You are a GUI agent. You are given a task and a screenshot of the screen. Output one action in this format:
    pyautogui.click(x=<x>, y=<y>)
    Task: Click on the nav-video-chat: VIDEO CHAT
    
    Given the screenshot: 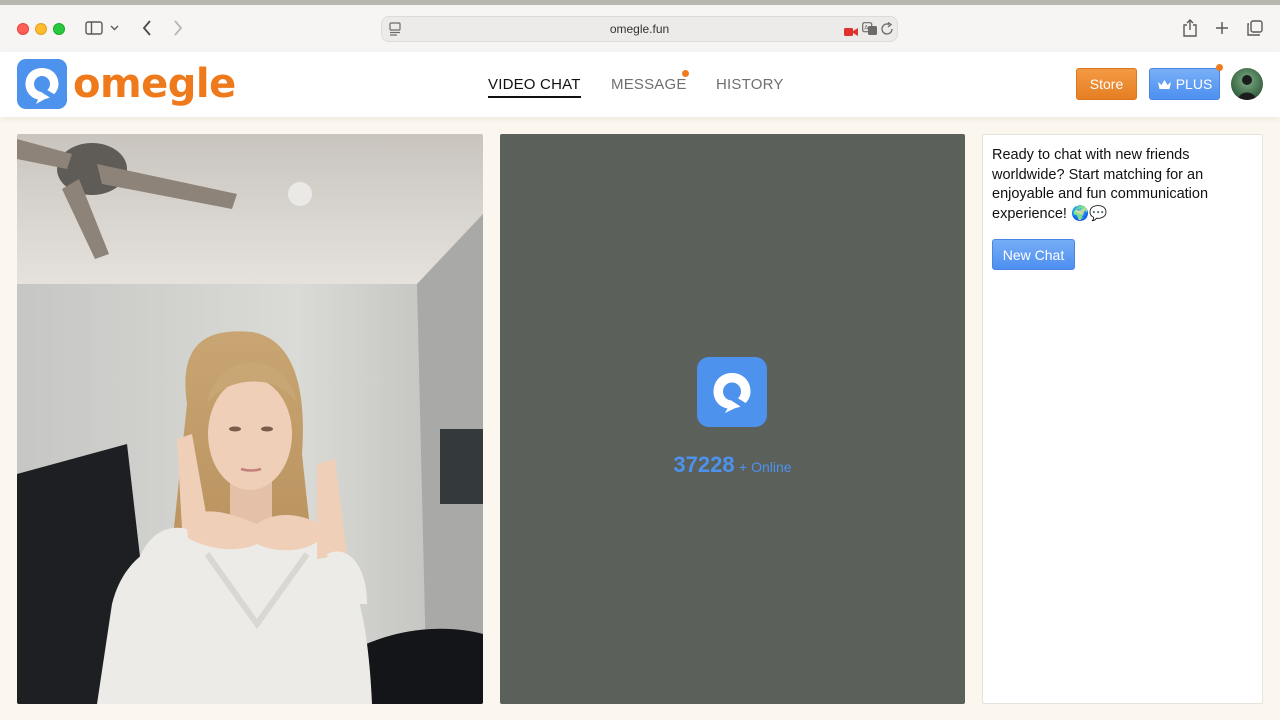 What is the action you would take?
    pyautogui.click(x=534, y=87)
    